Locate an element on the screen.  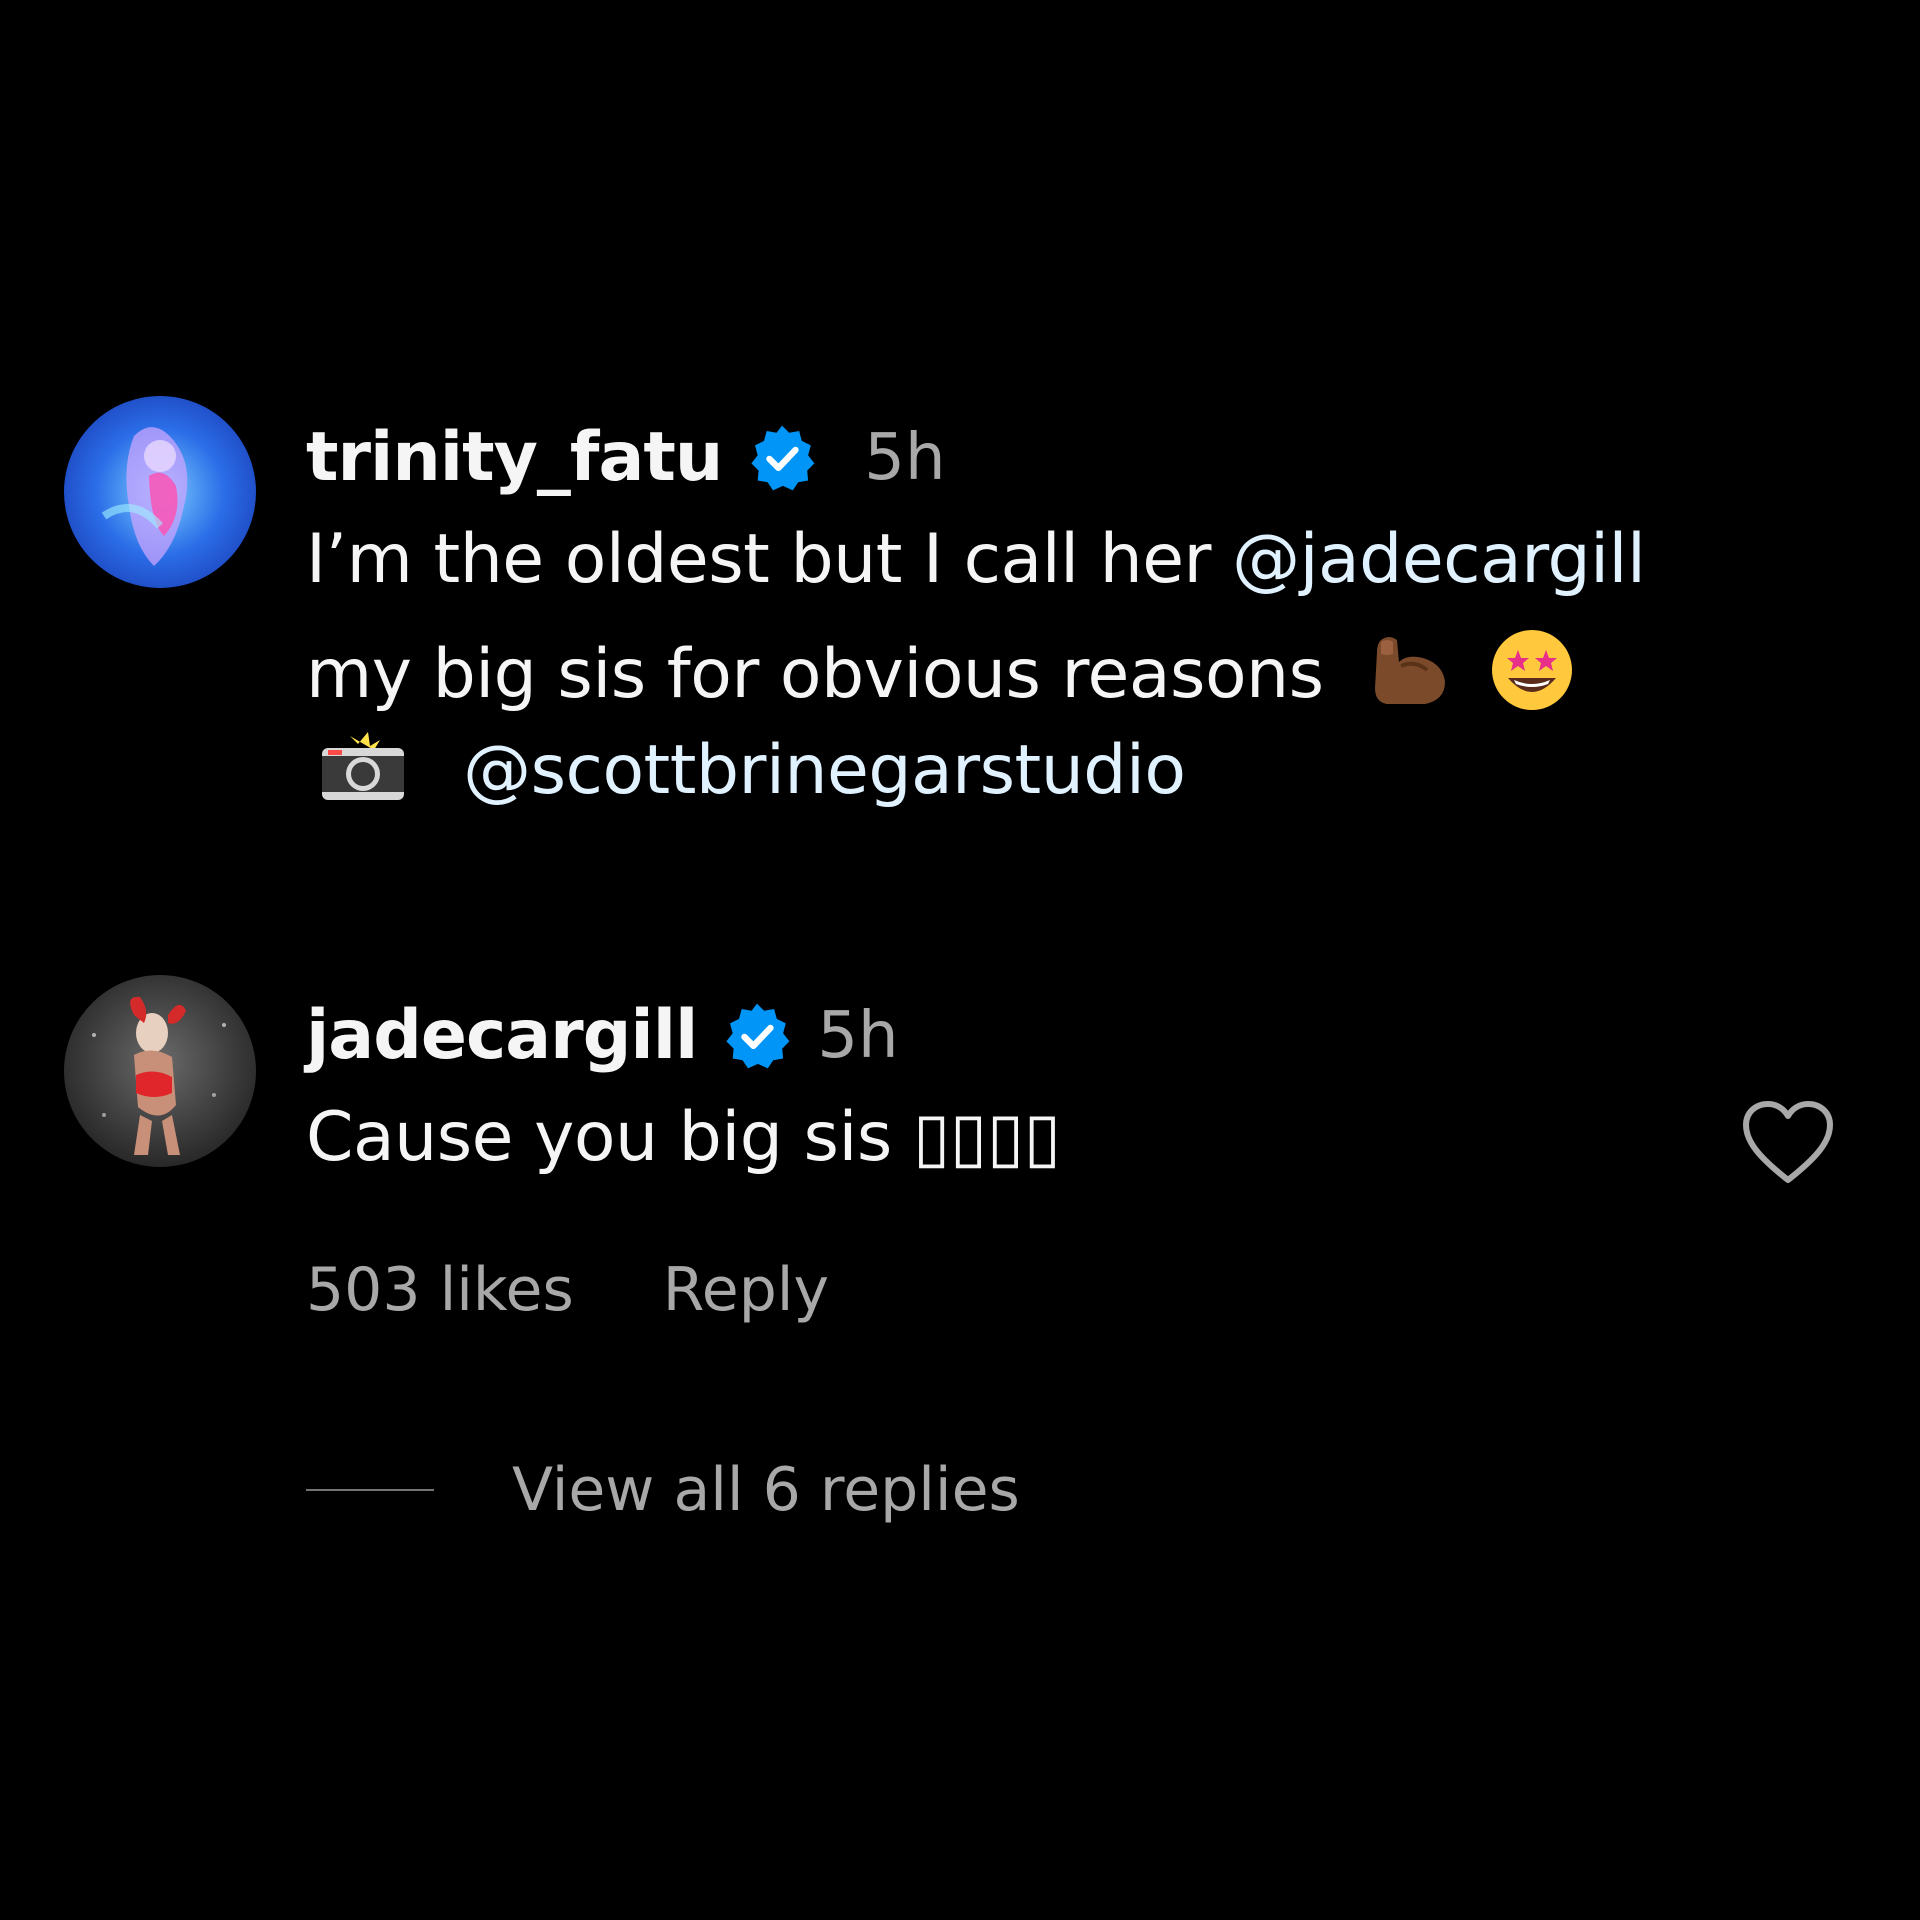
comment-meta: 503 likes Reply is located at coordinates (567, 1290).